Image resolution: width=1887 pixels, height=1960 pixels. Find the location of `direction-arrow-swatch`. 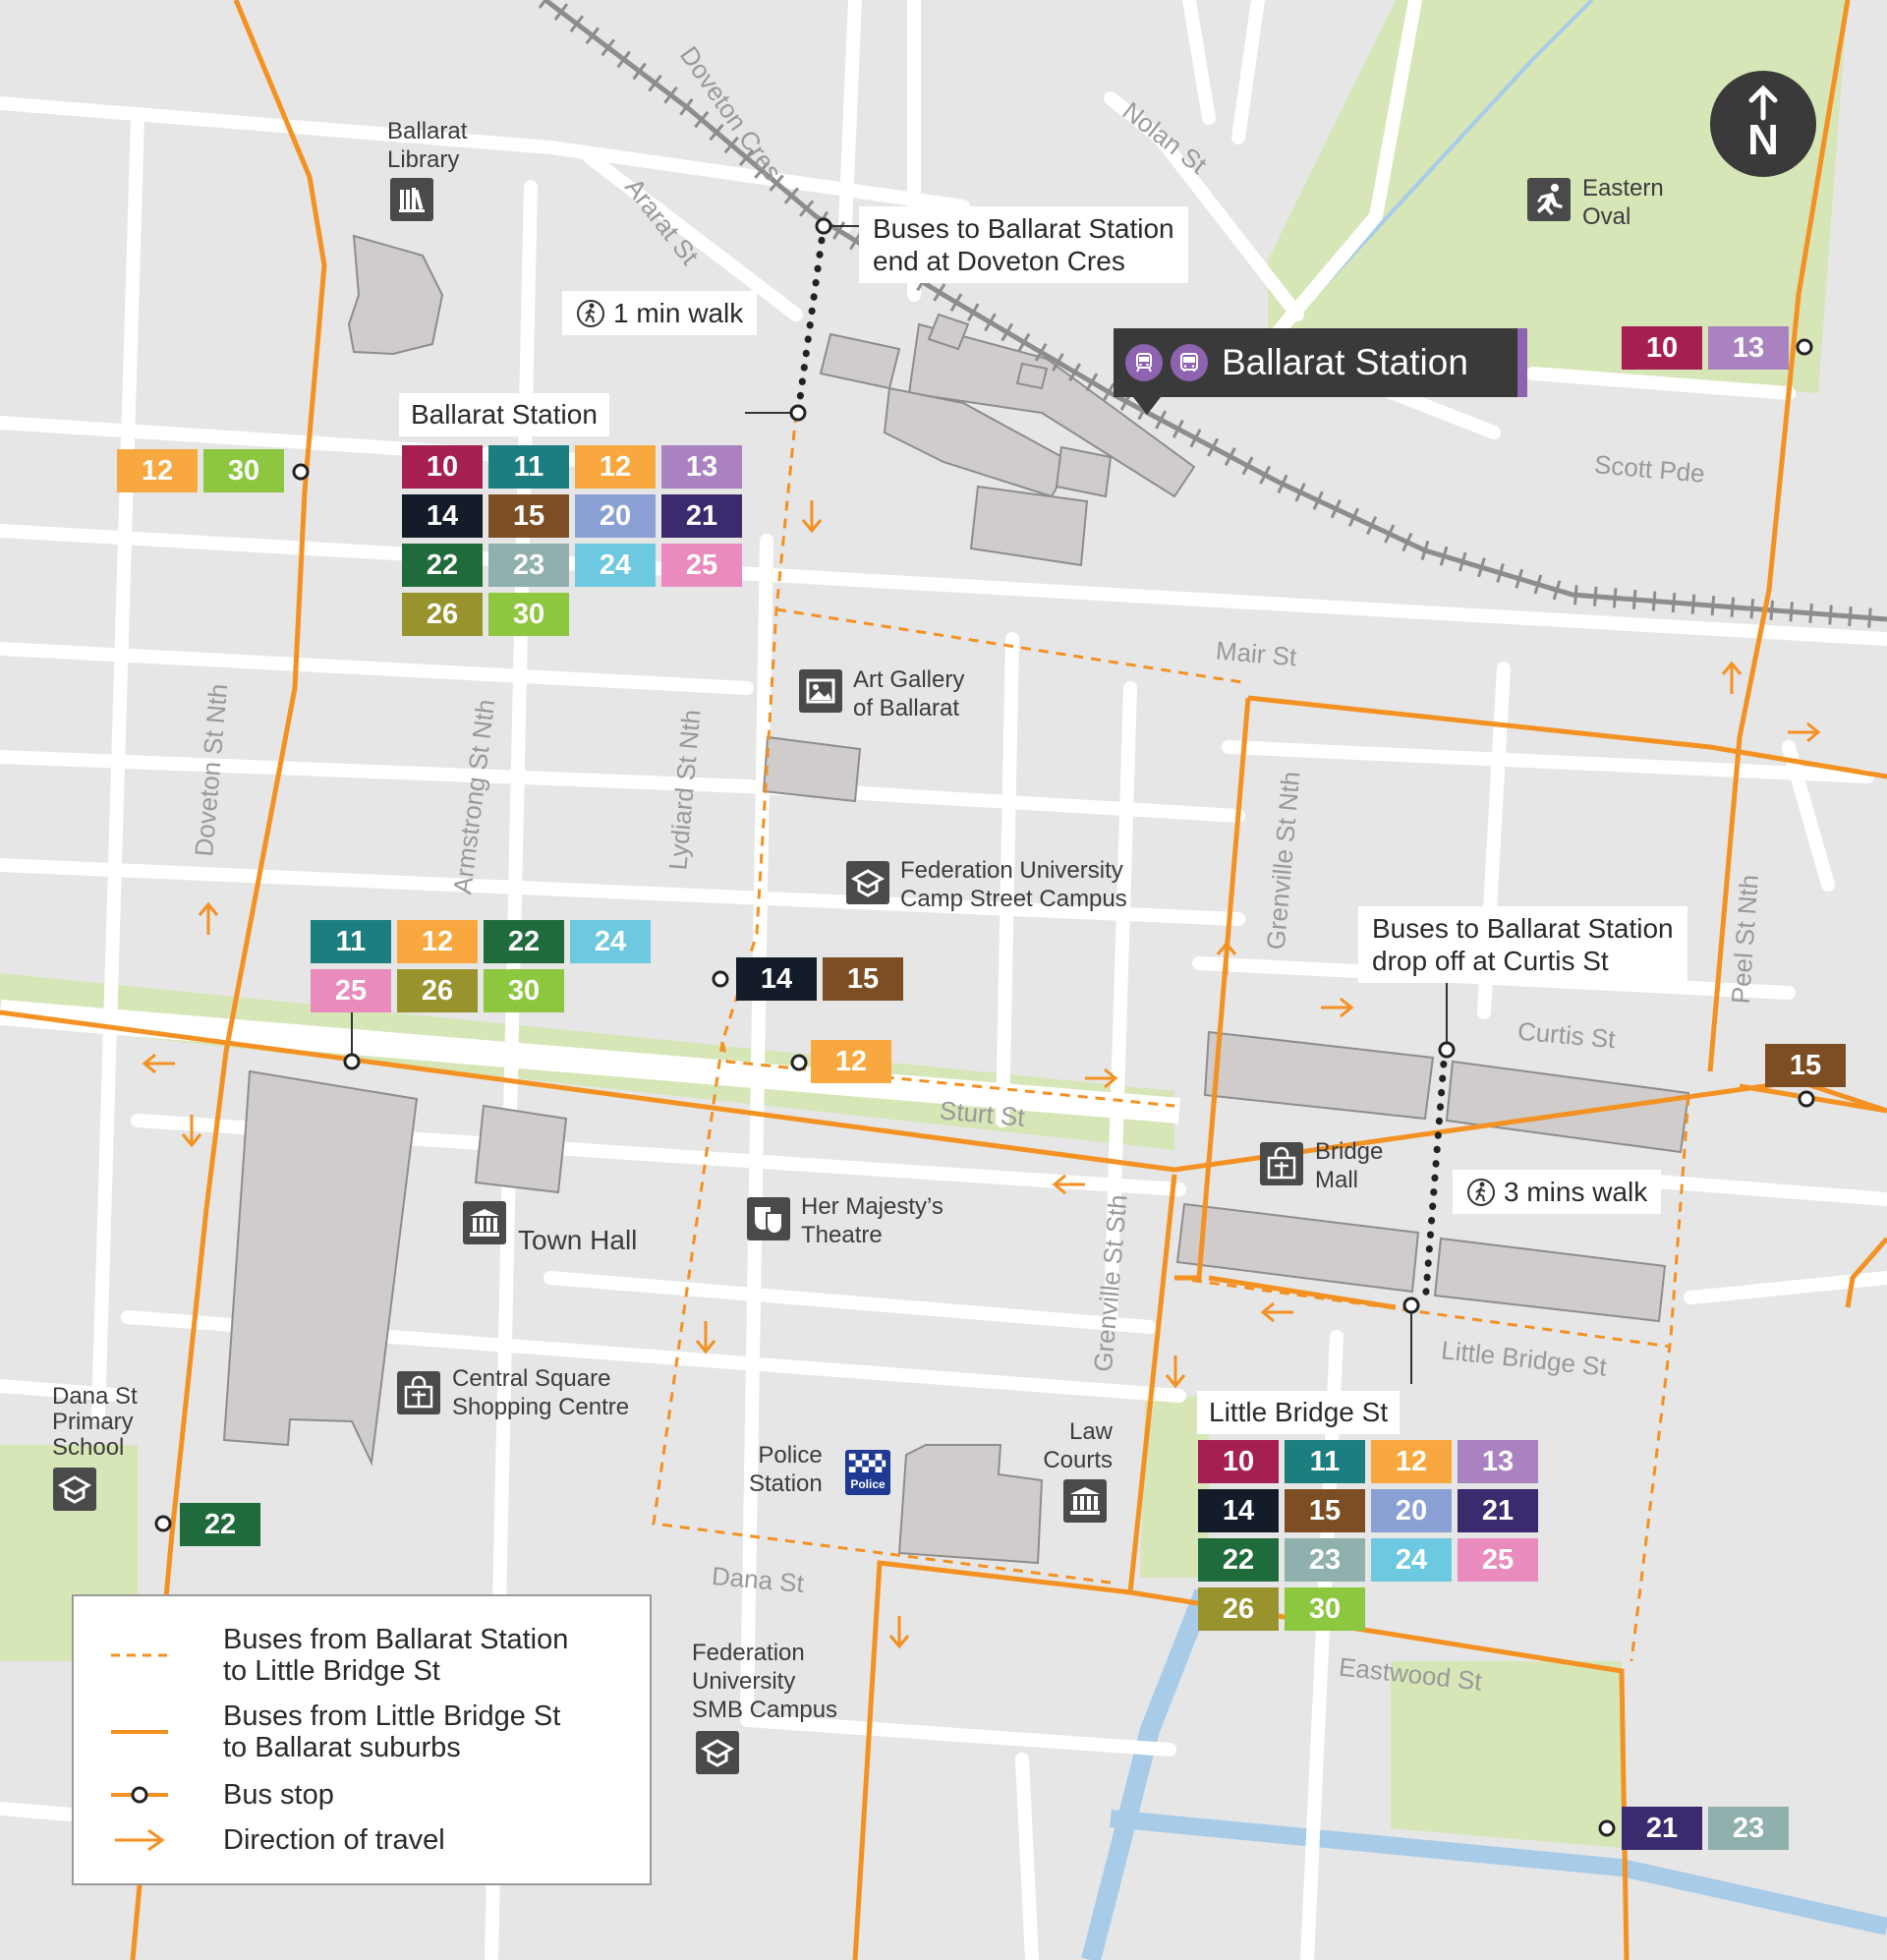

direction-arrow-swatch is located at coordinates (140, 1840).